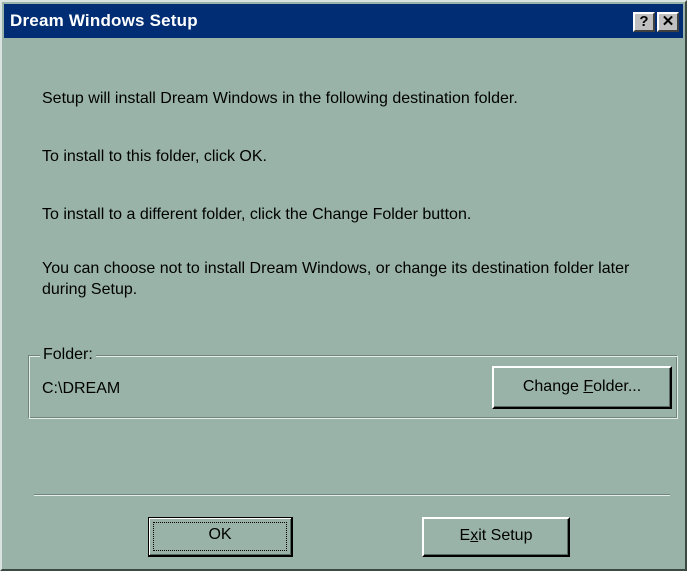 The width and height of the screenshot is (687, 571). Describe the element at coordinates (104, 20) in the screenshot. I see `window-title: Dream Windows Setup` at that location.